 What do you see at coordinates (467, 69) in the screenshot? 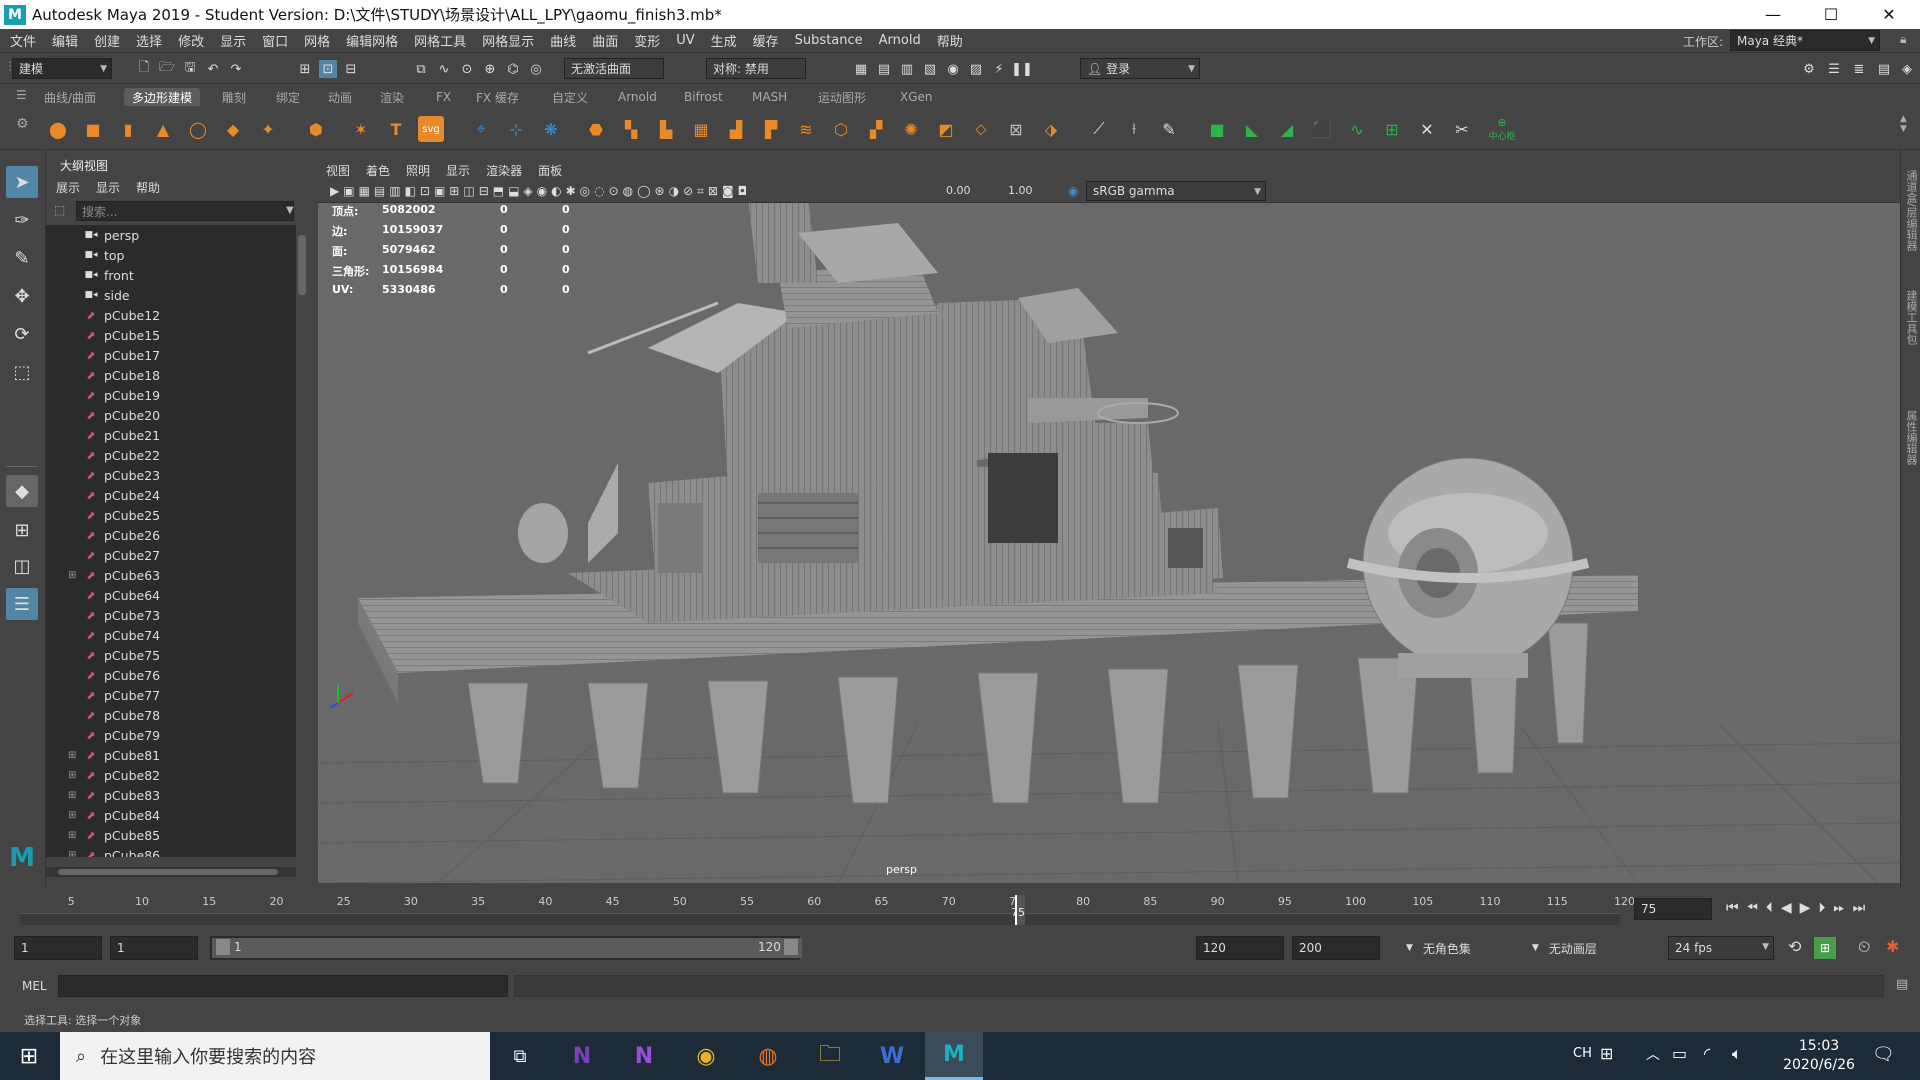
I see `snap-point-icon: ⊙` at bounding box center [467, 69].